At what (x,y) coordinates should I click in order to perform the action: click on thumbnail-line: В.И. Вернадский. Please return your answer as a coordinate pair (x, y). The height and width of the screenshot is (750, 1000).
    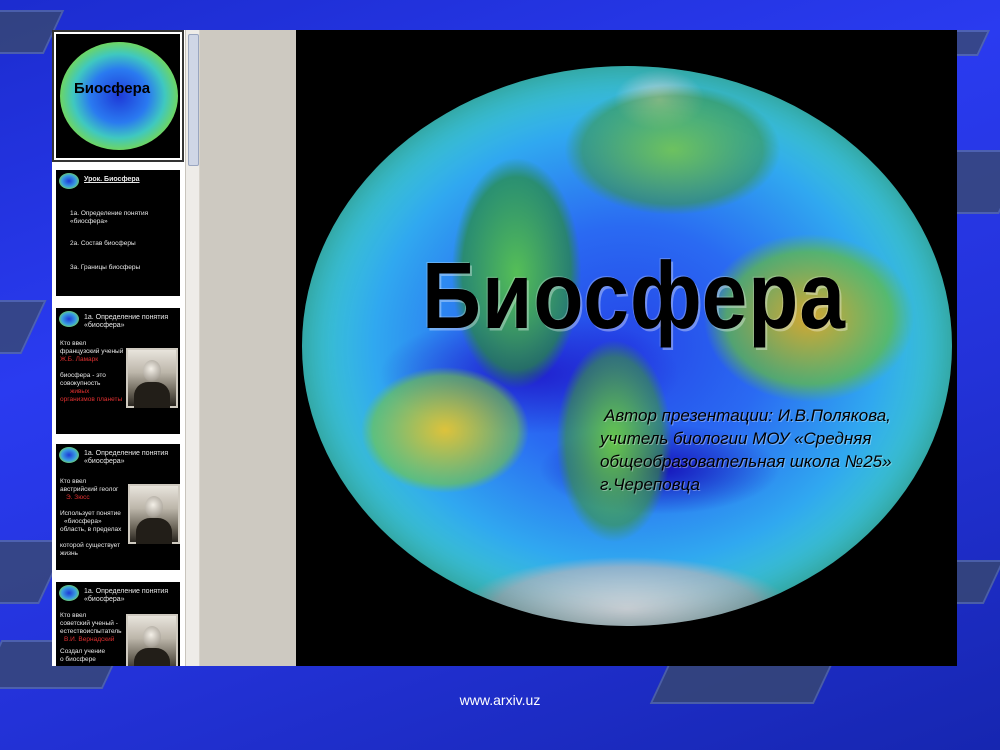
    Looking at the image, I should click on (89, 639).